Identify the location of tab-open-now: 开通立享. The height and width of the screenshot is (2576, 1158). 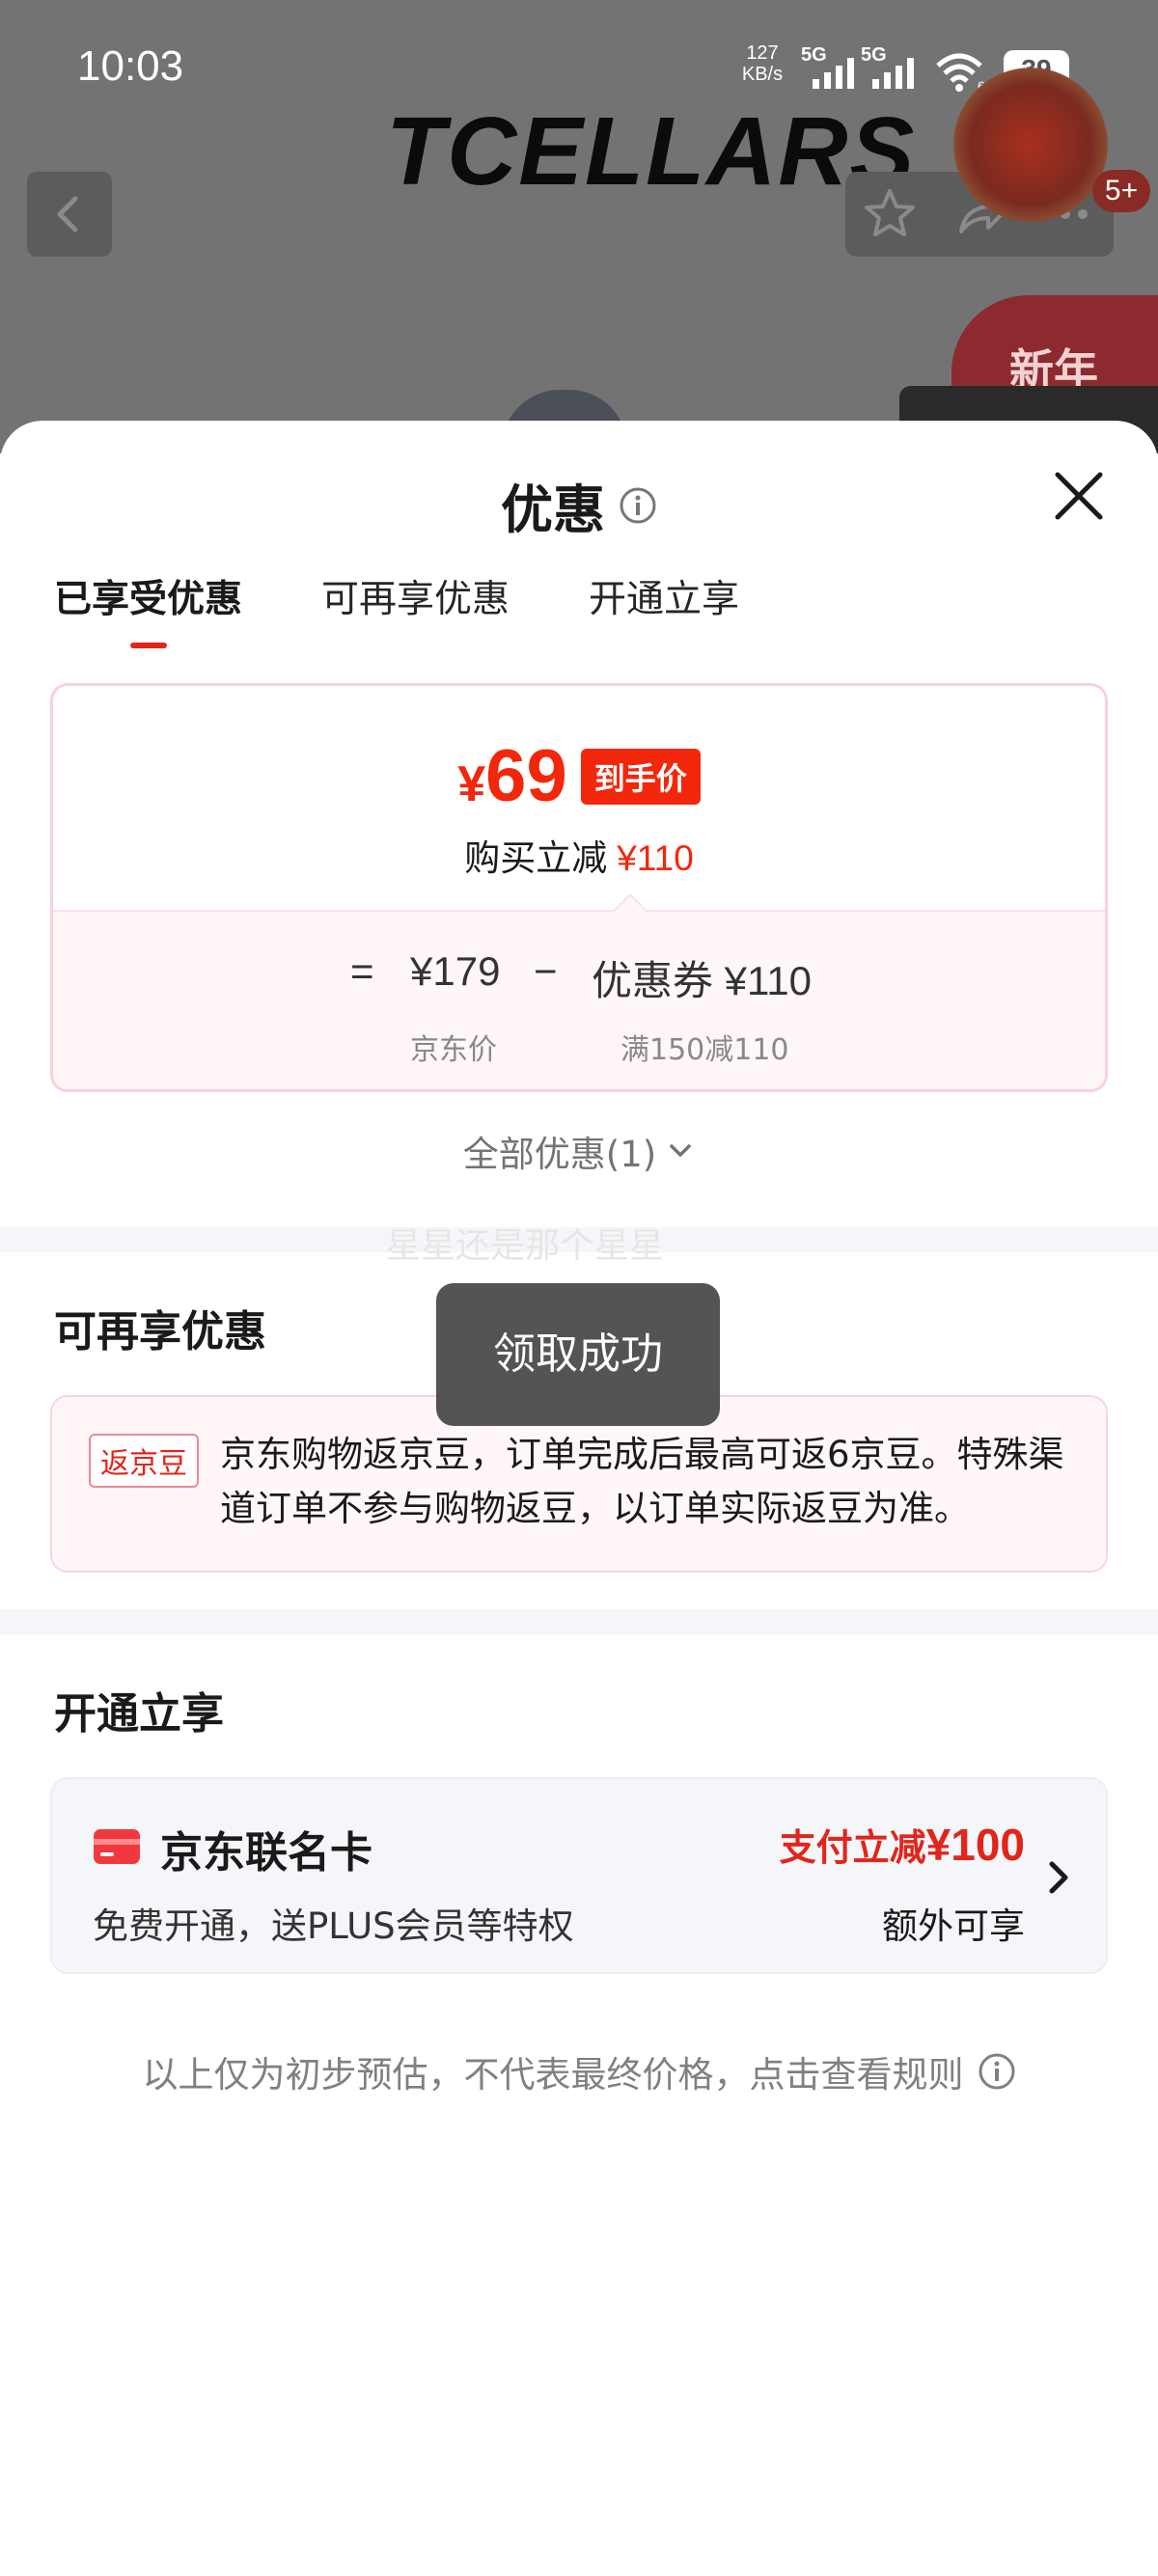
(664, 611).